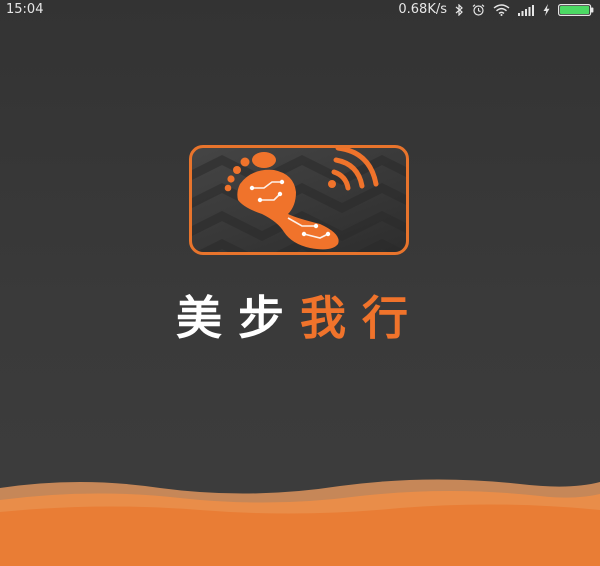 The height and width of the screenshot is (566, 600). Describe the element at coordinates (300, 10) in the screenshot. I see `status-bar: 15:04 0.68K/s` at that location.